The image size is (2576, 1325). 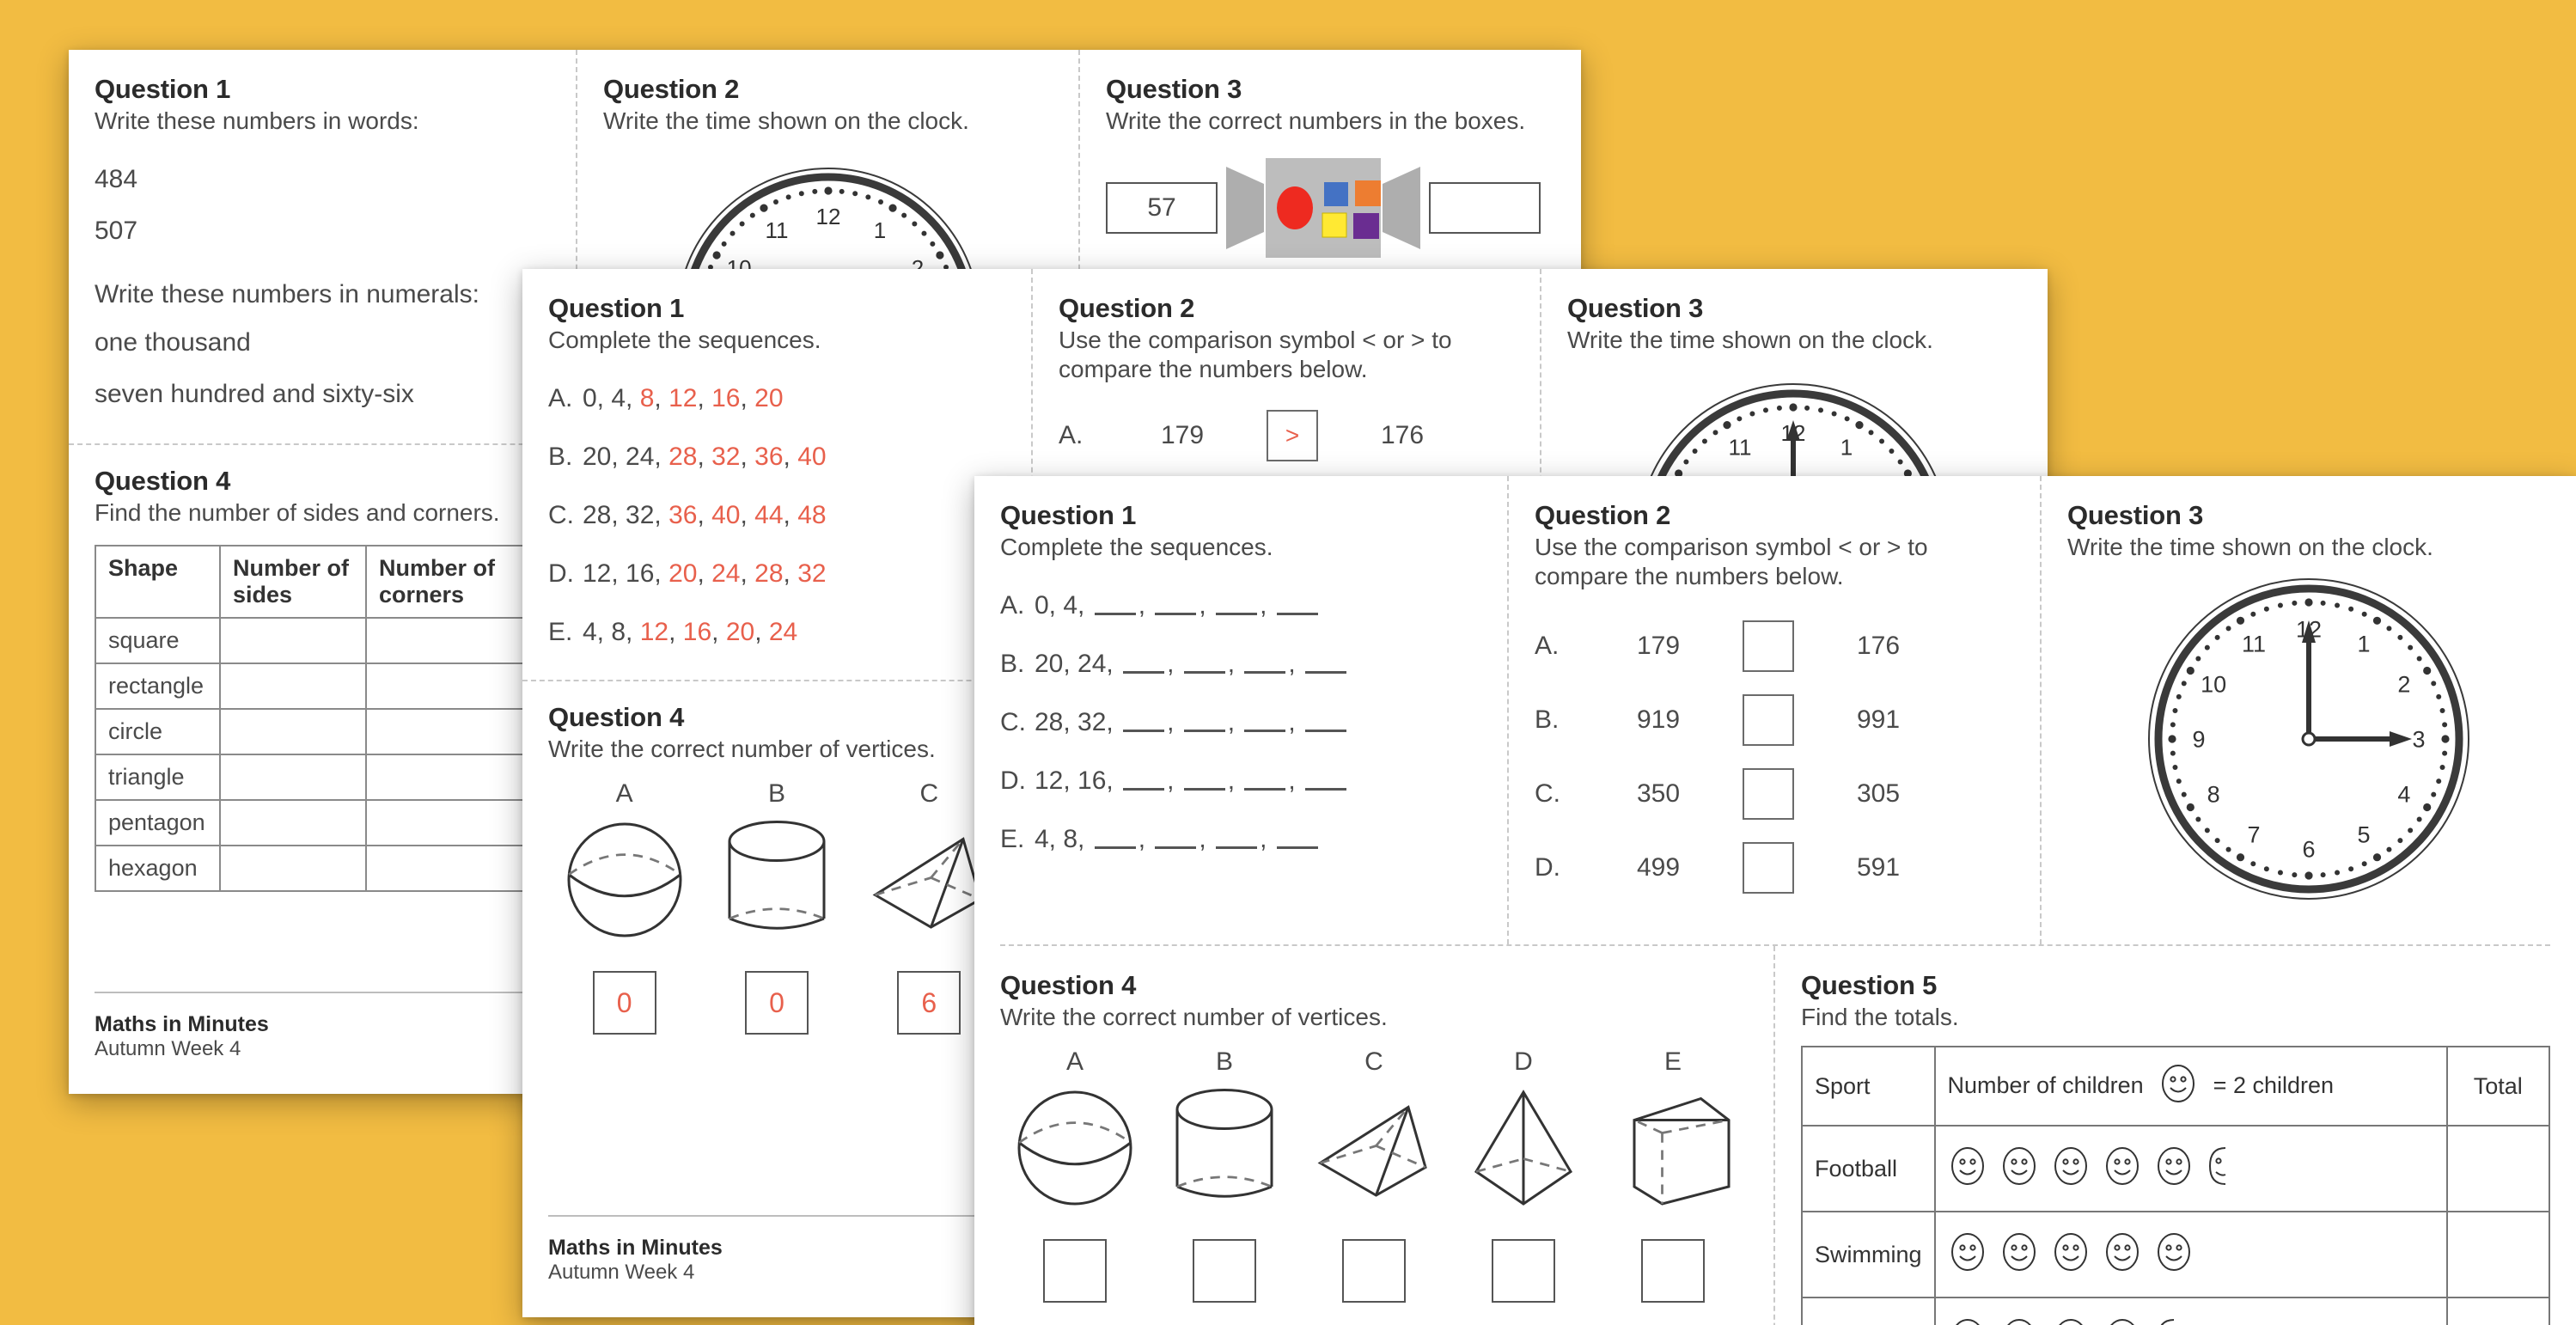 I want to click on shape-name: square, so click(x=158, y=641).